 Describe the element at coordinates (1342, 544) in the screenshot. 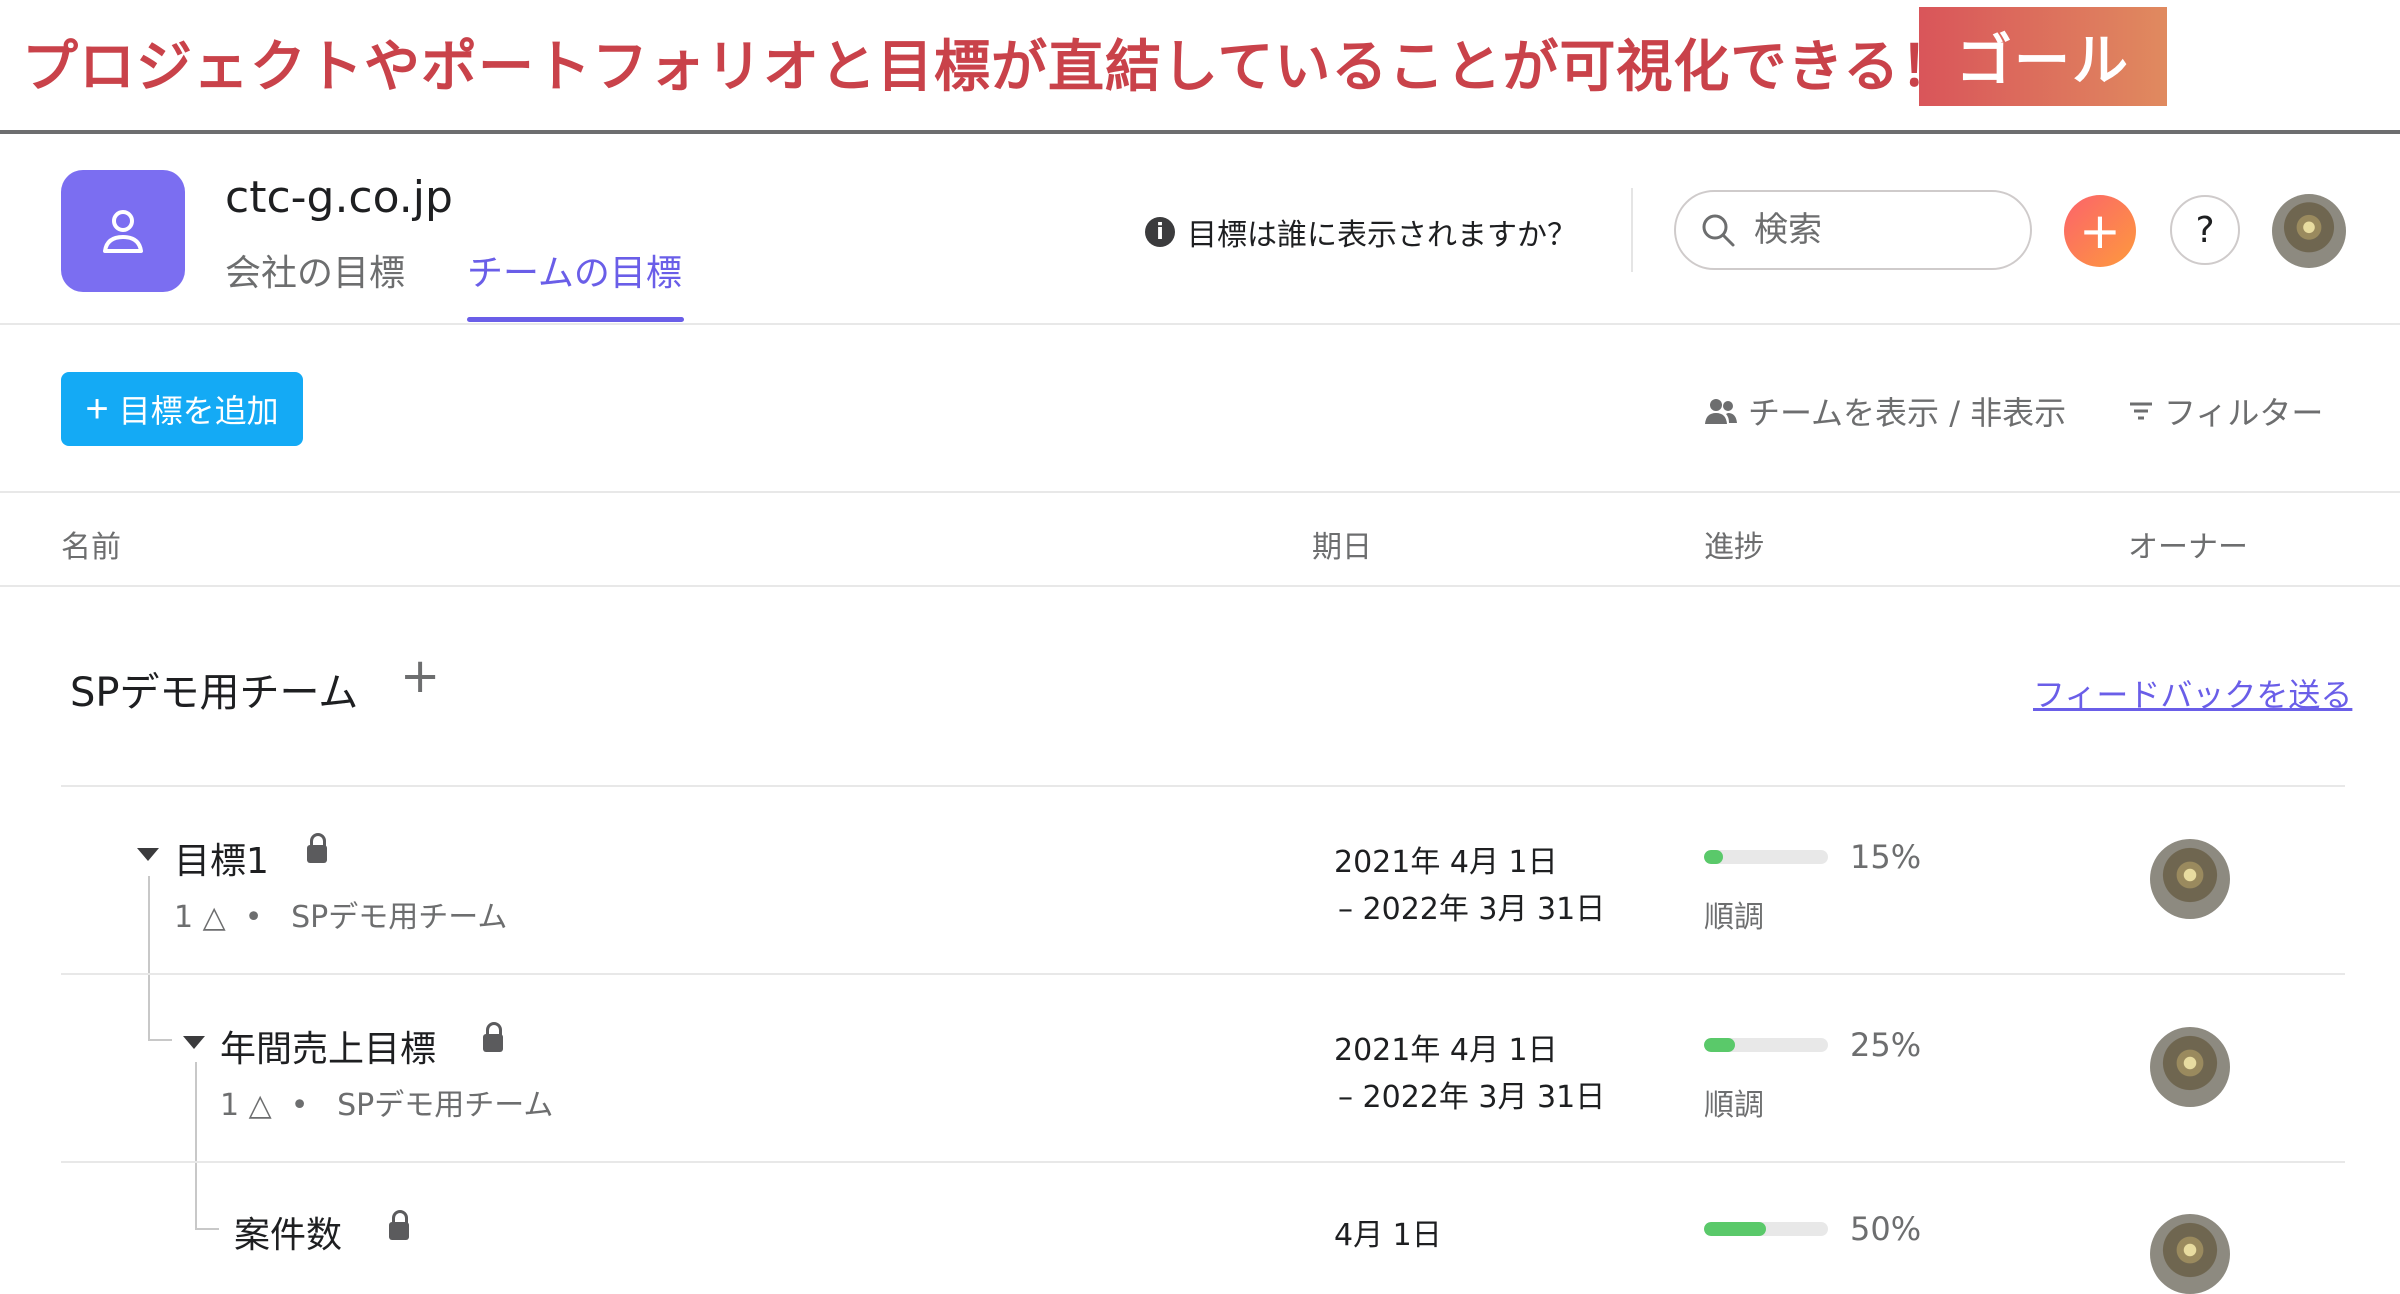

I see `column-header-due-date: 期日` at that location.